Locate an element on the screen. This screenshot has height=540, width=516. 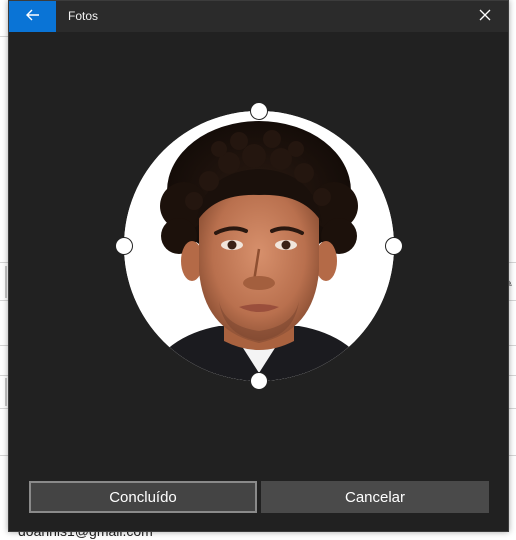
arrow-left-icon is located at coordinates (32, 17).